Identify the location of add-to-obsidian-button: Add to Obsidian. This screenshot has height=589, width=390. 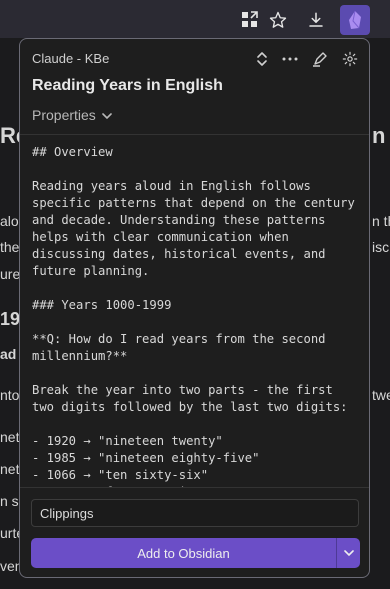
(183, 553).